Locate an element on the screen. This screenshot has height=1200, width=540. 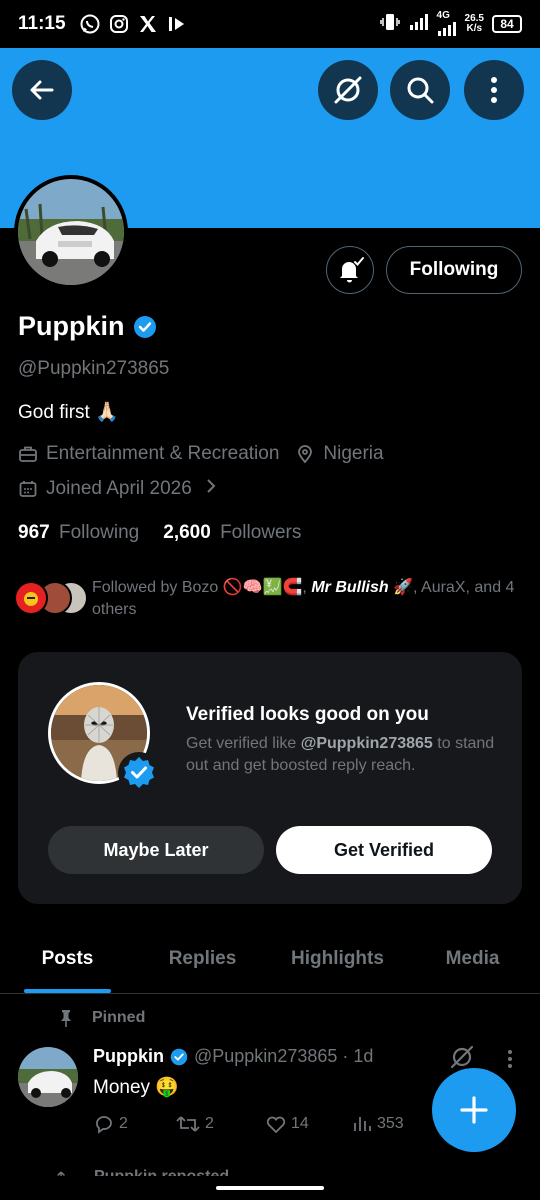
pin-icon is located at coordinates (66, 1018).